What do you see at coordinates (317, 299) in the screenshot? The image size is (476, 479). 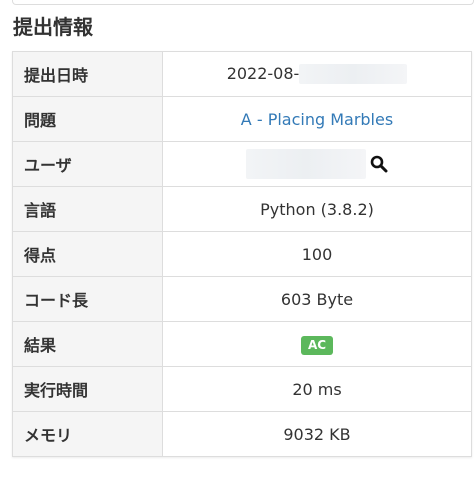 I see `code-length-value: 603 Byte` at bounding box center [317, 299].